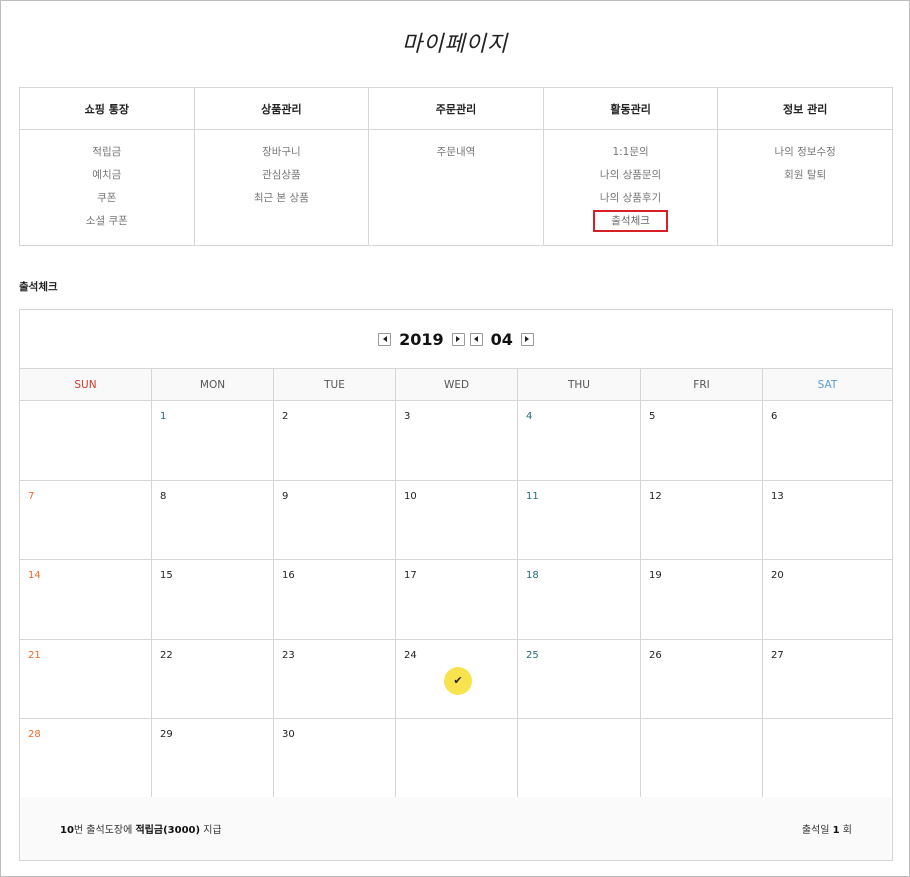 This screenshot has height=877, width=910. What do you see at coordinates (334, 600) in the screenshot?
I see `calendar-day-cell: 16` at bounding box center [334, 600].